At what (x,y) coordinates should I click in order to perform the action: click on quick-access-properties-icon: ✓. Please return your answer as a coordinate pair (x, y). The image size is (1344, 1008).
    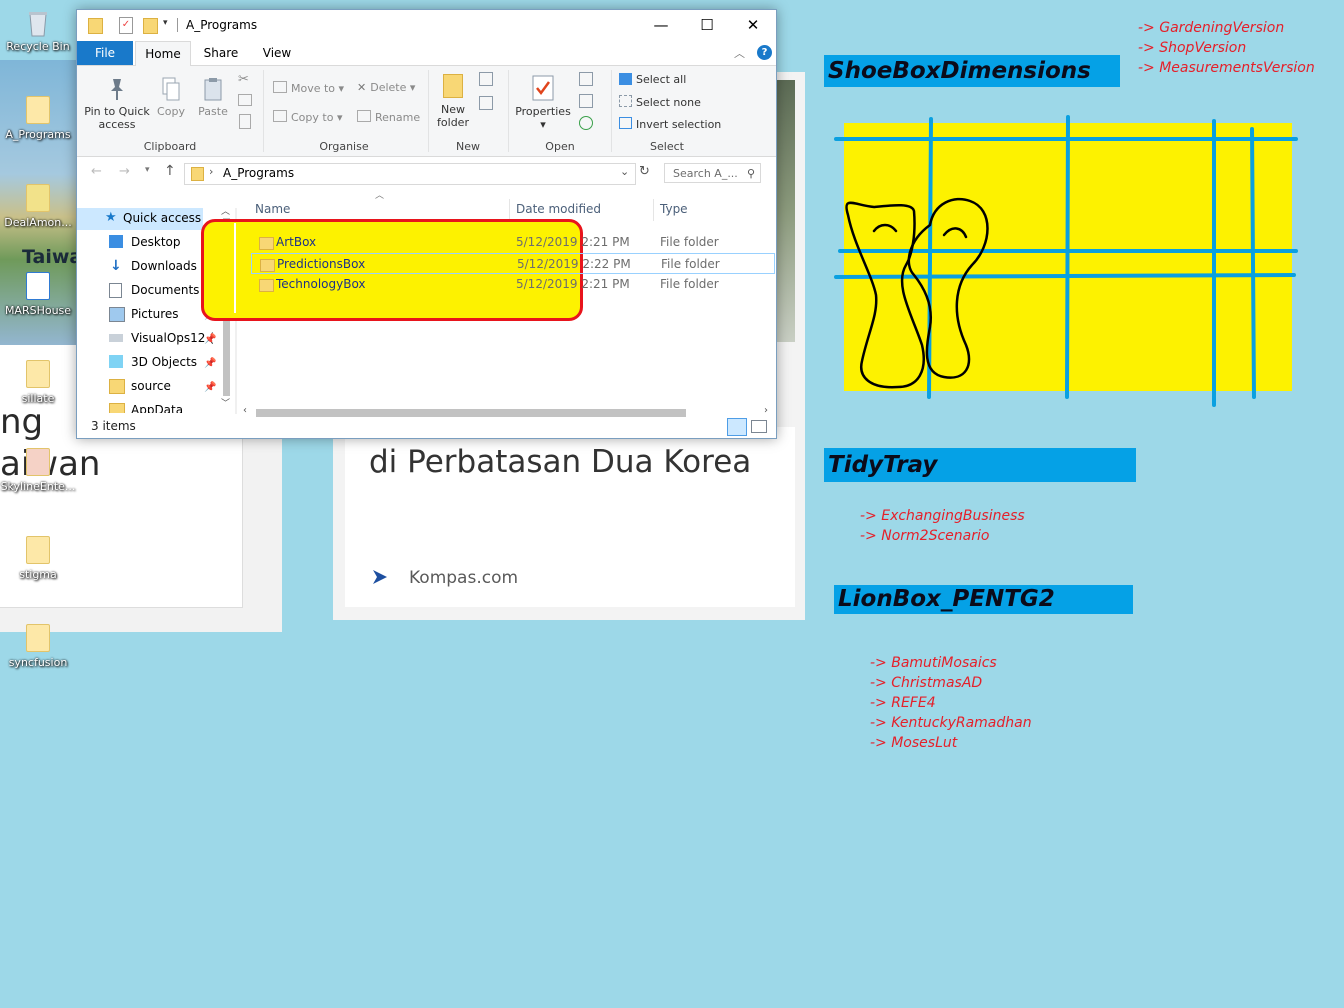
    Looking at the image, I should click on (126, 25).